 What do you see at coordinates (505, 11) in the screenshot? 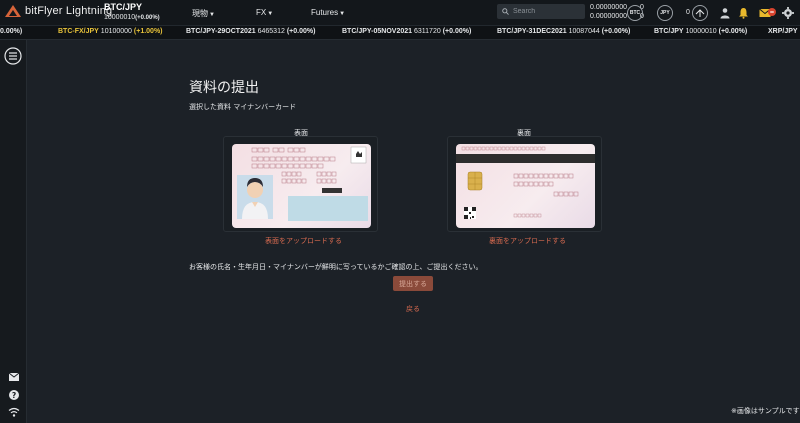
I see `search-icon` at bounding box center [505, 11].